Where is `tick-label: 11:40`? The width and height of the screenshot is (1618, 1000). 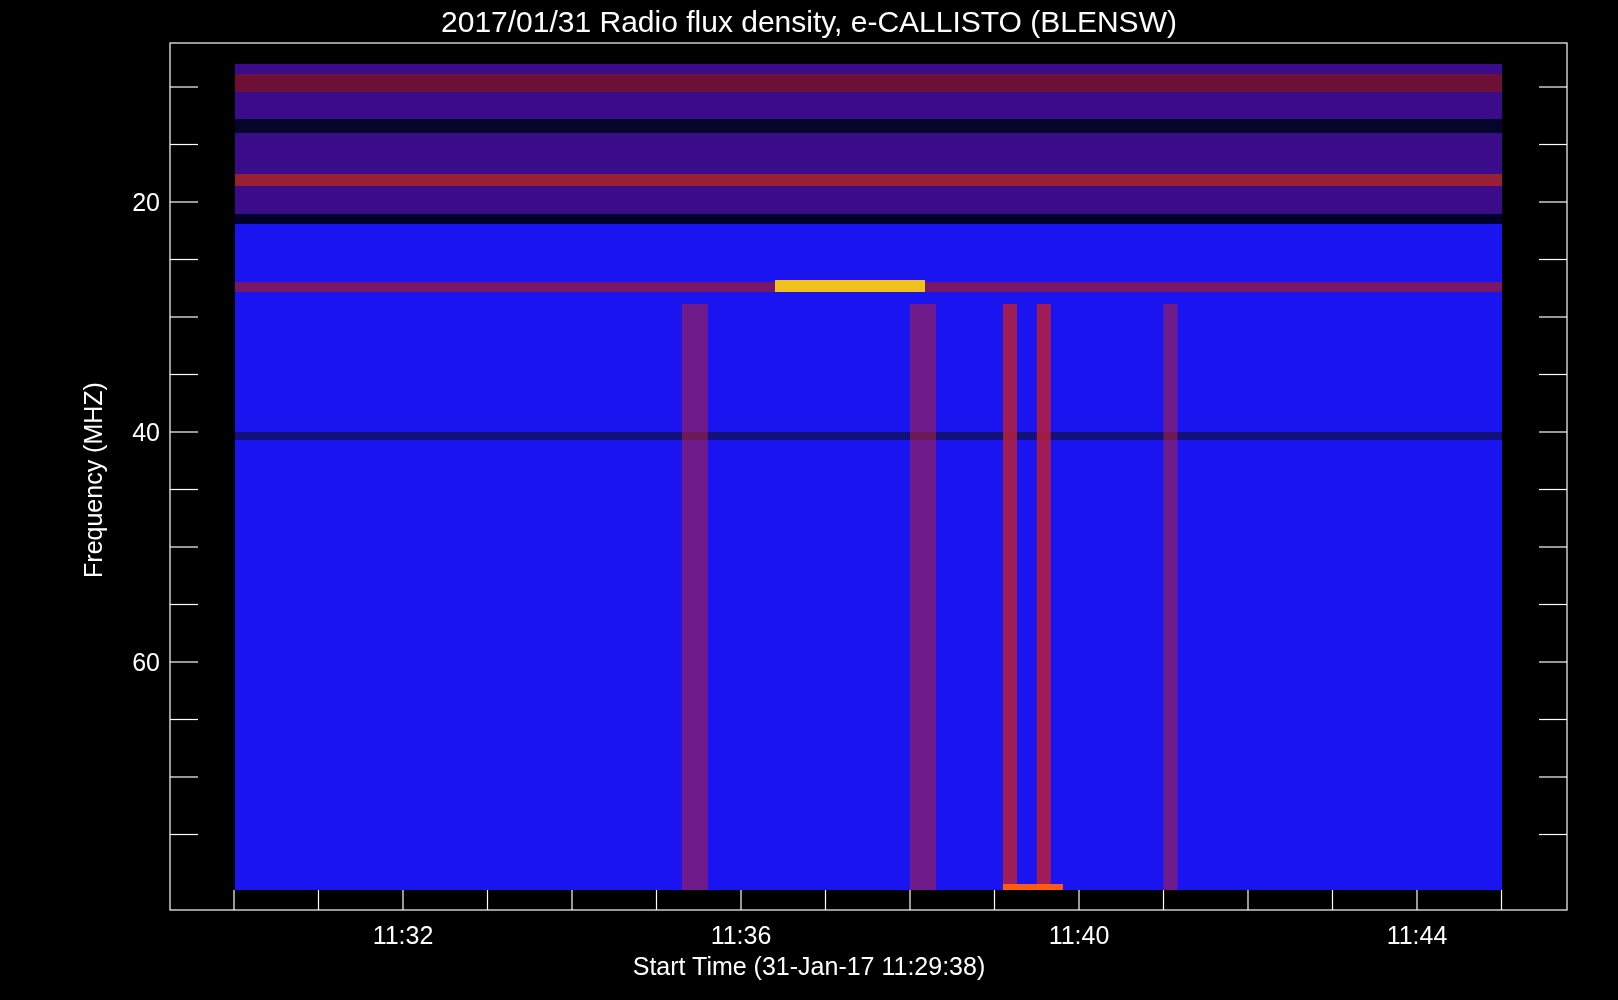
tick-label: 11:40 is located at coordinates (1079, 935).